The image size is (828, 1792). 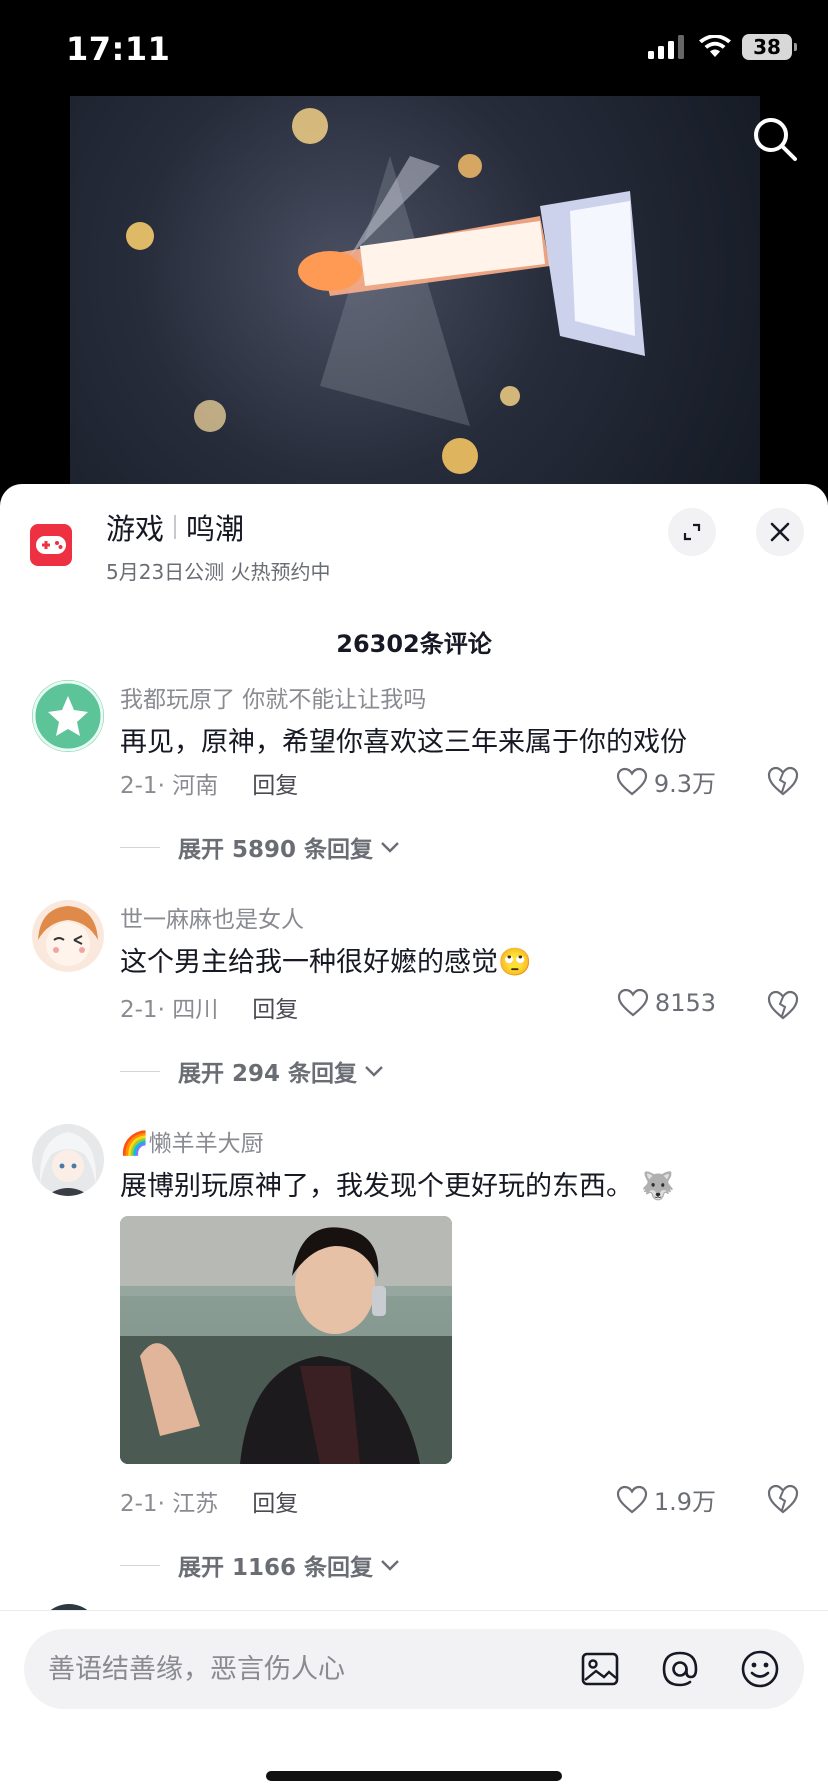 What do you see at coordinates (51, 545) in the screenshot?
I see `game-controller-icon` at bounding box center [51, 545].